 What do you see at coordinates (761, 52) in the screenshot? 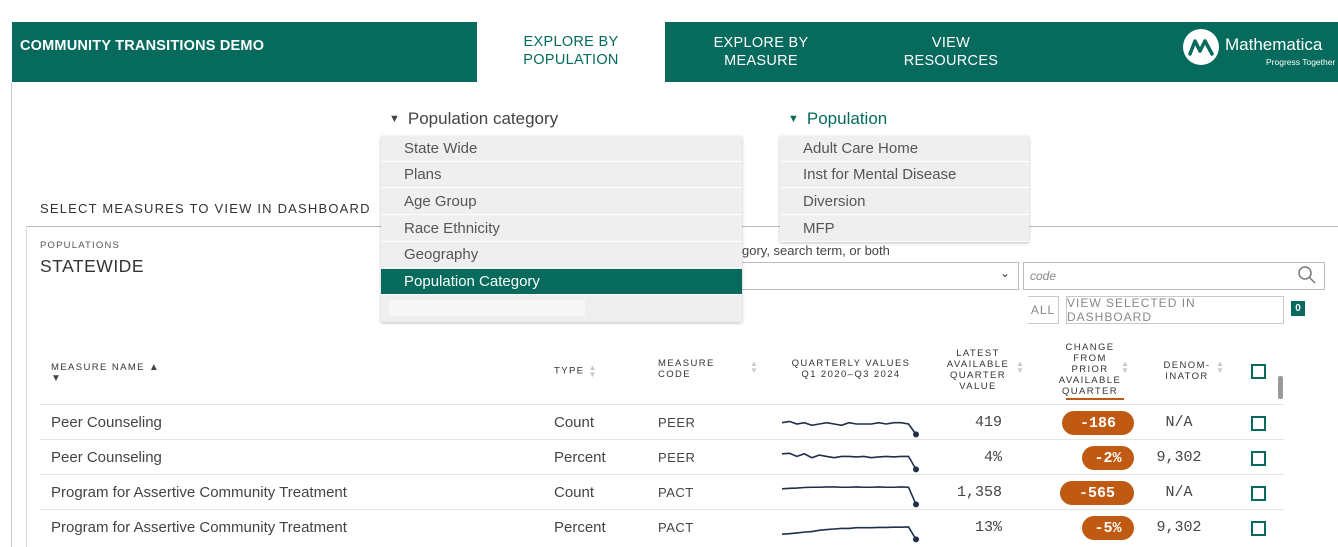
I see `tab-explore-by-measure: EXPLORE BY MEASURE` at bounding box center [761, 52].